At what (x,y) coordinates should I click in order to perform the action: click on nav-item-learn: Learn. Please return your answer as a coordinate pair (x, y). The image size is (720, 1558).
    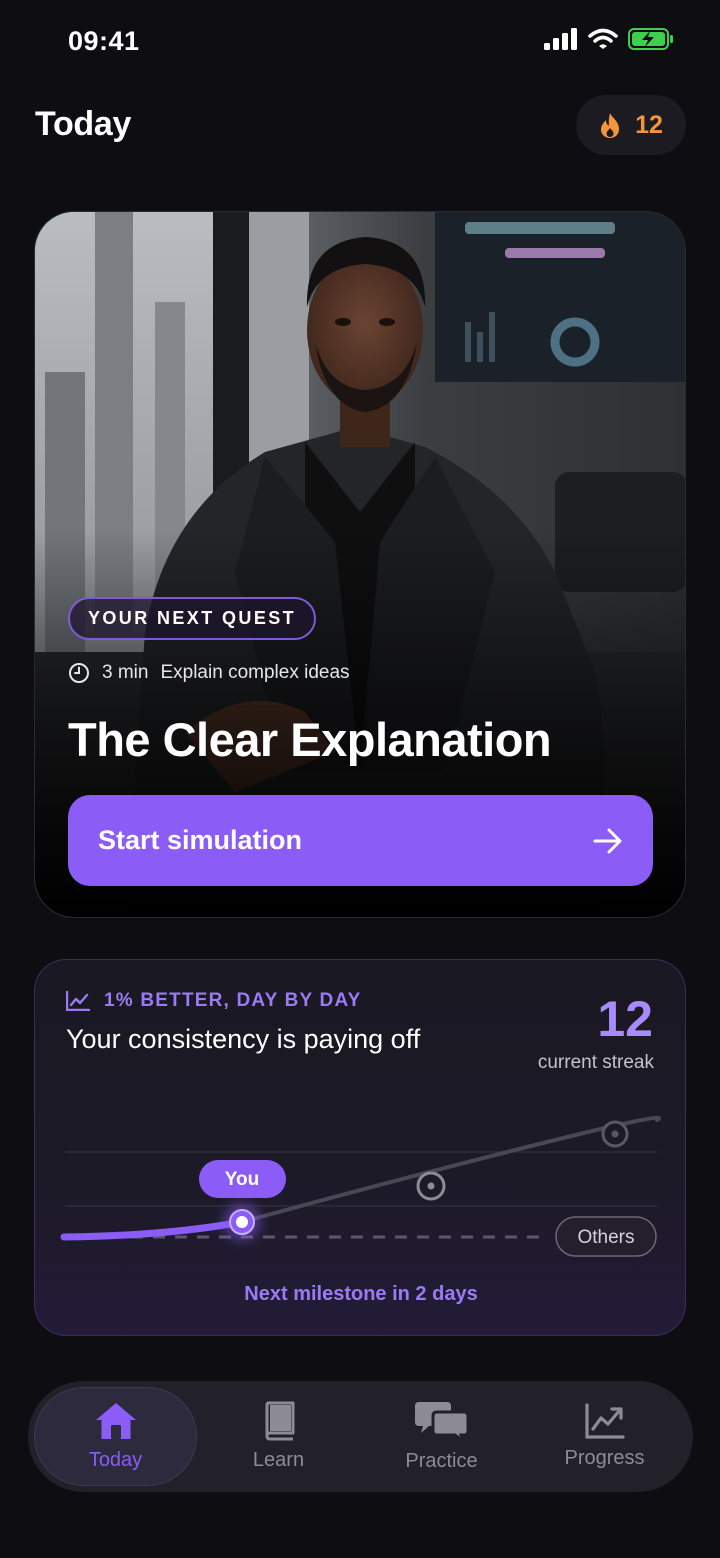
    Looking at the image, I should click on (278, 1436).